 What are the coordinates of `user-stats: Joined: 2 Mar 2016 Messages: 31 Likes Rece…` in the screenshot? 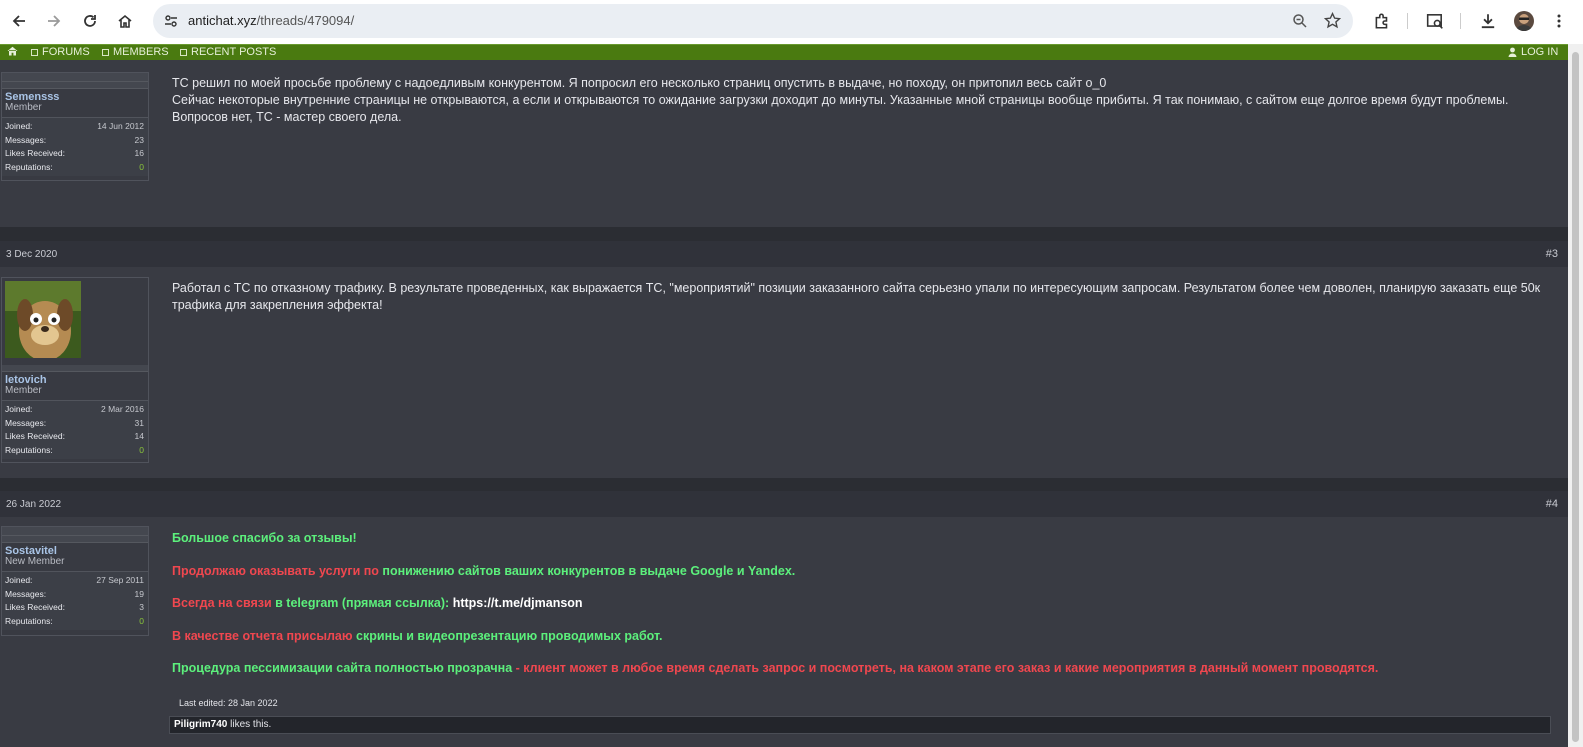 It's located at (75, 430).